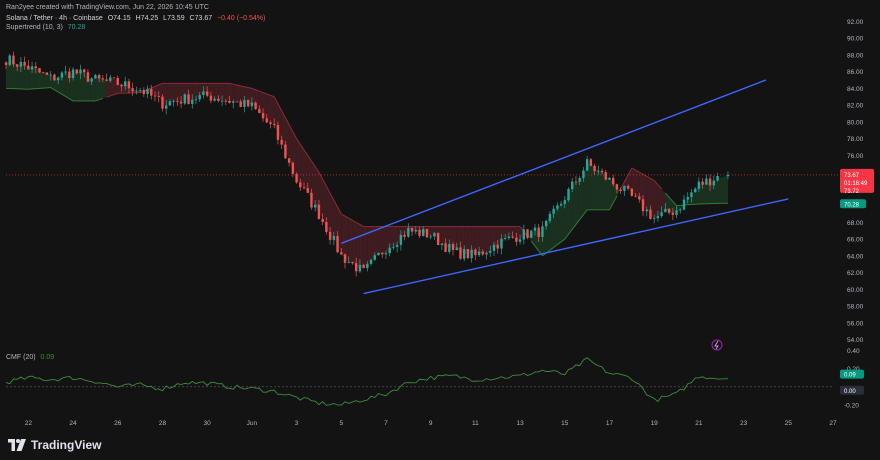 This screenshot has width=880, height=460. Describe the element at coordinates (66, 445) in the screenshot. I see `brand-name: TradingView` at that location.